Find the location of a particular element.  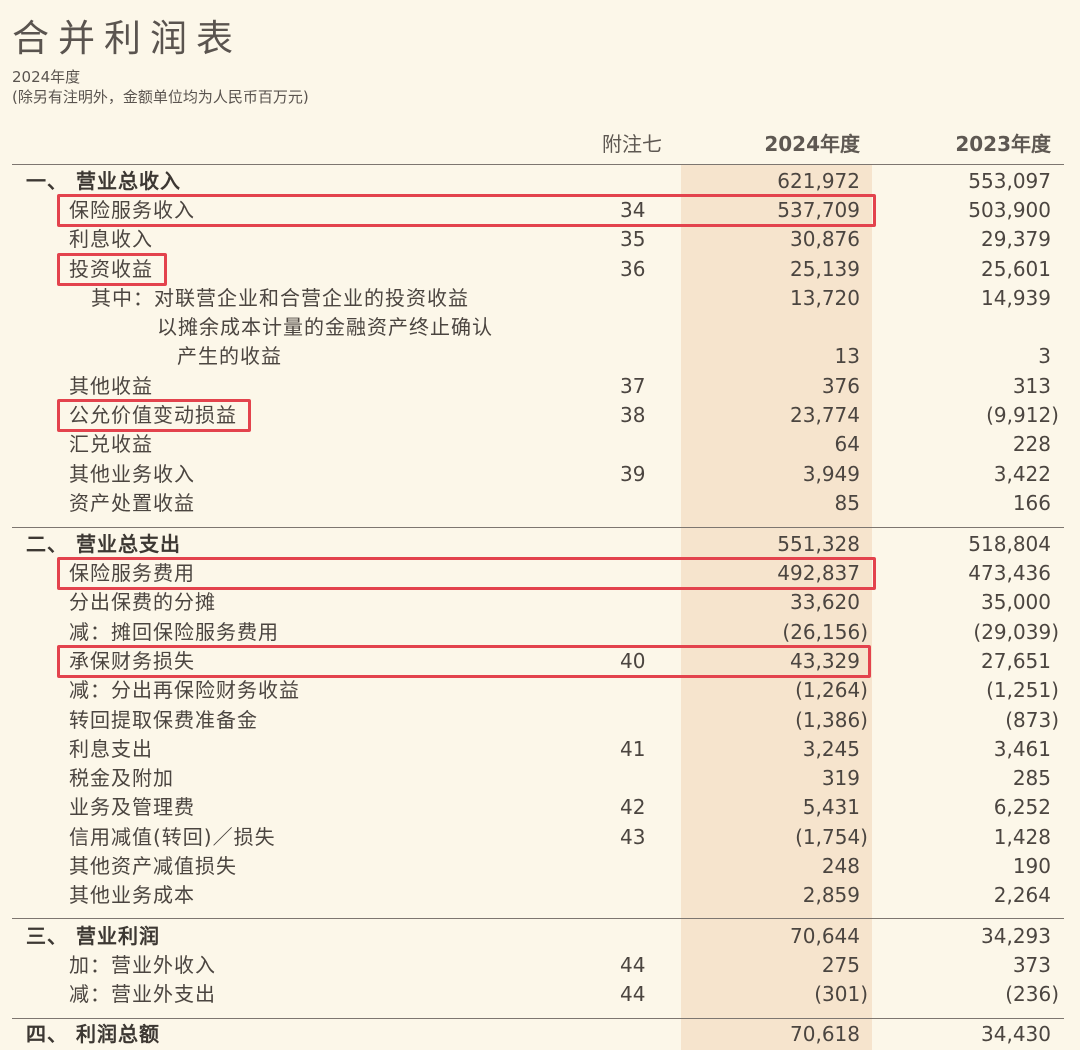

table-row: 利息收入 35 30,876 29,379 is located at coordinates (540, 239).